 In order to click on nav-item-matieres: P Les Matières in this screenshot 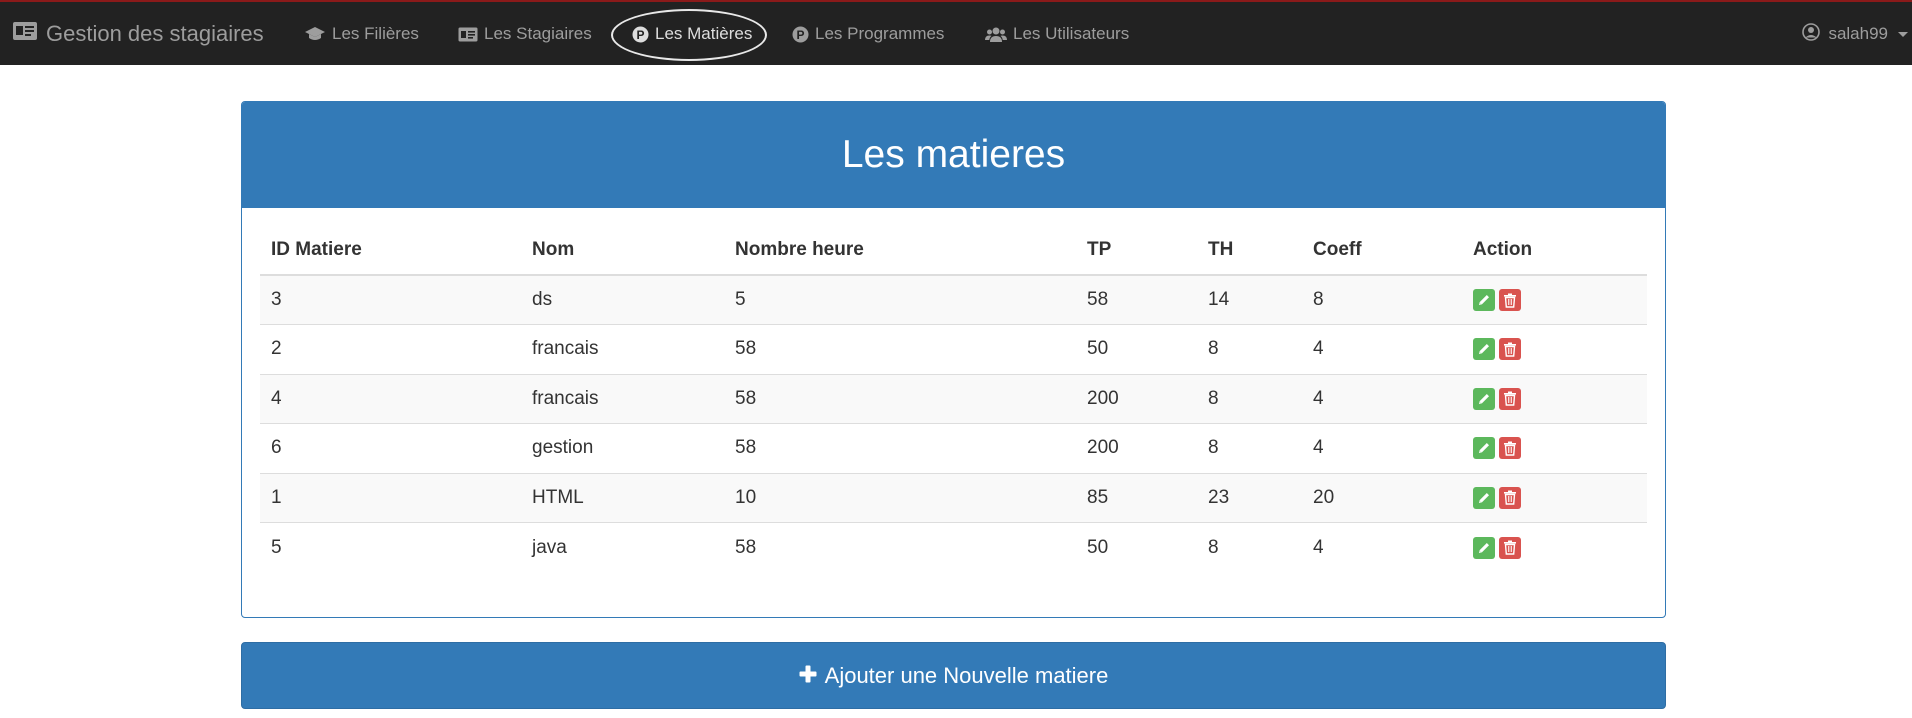, I will do `click(692, 34)`.